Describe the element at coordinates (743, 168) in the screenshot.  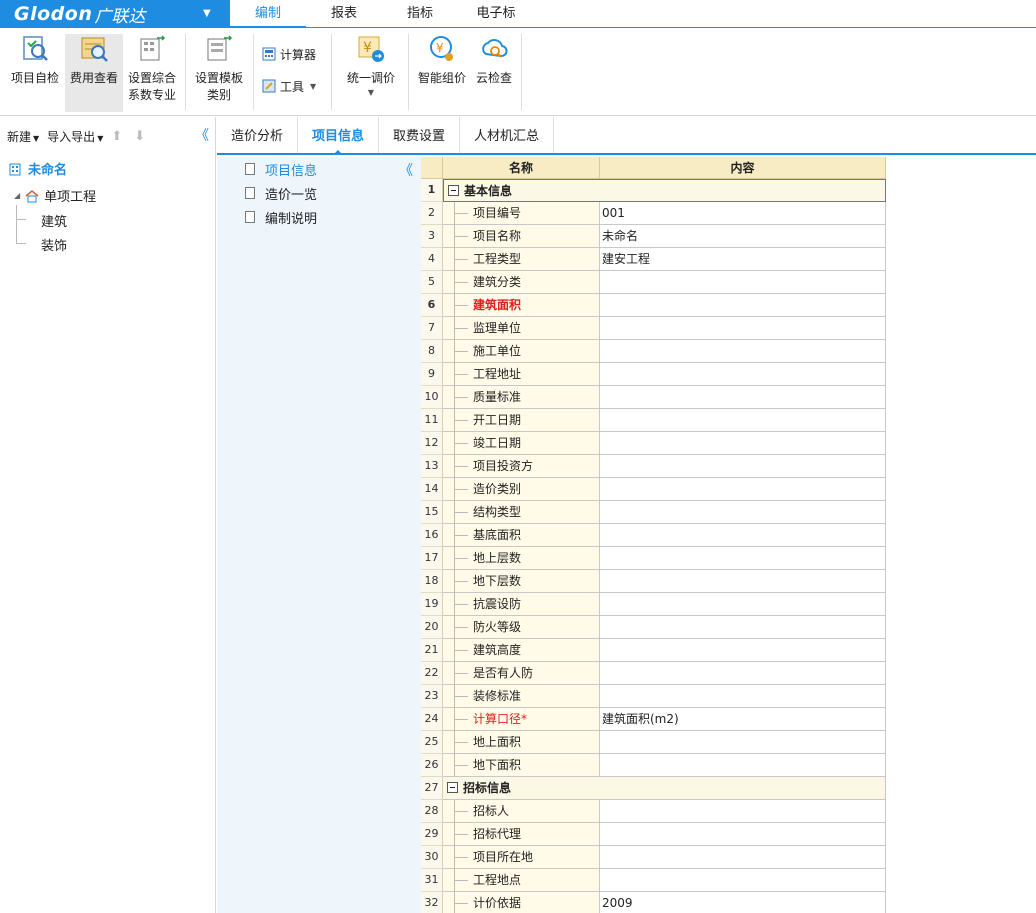
I see `content-column-header: 内容` at that location.